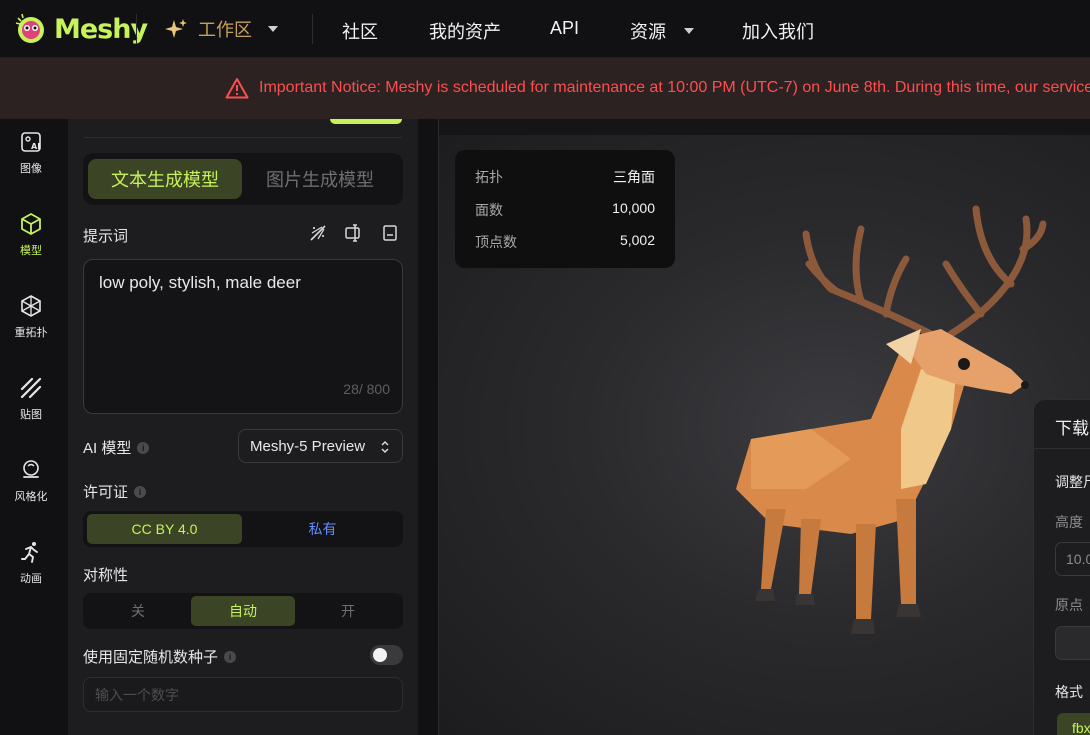  I want to click on rail-item-label: 动画, so click(31, 579).